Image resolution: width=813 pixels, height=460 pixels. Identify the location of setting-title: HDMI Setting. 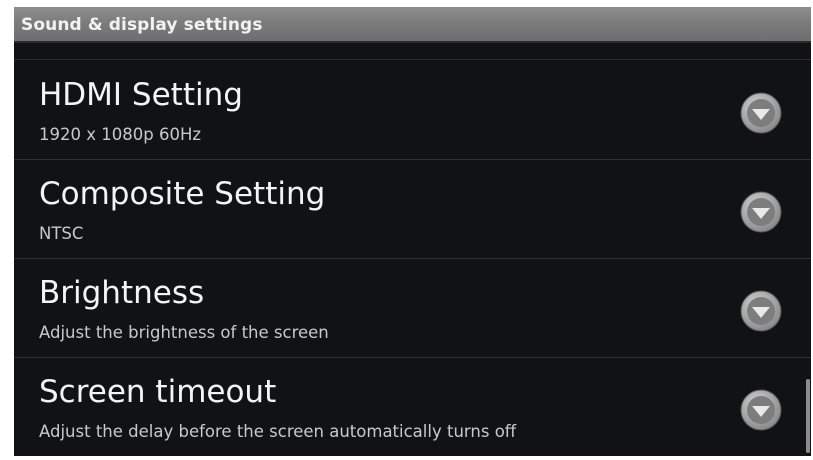
(141, 95).